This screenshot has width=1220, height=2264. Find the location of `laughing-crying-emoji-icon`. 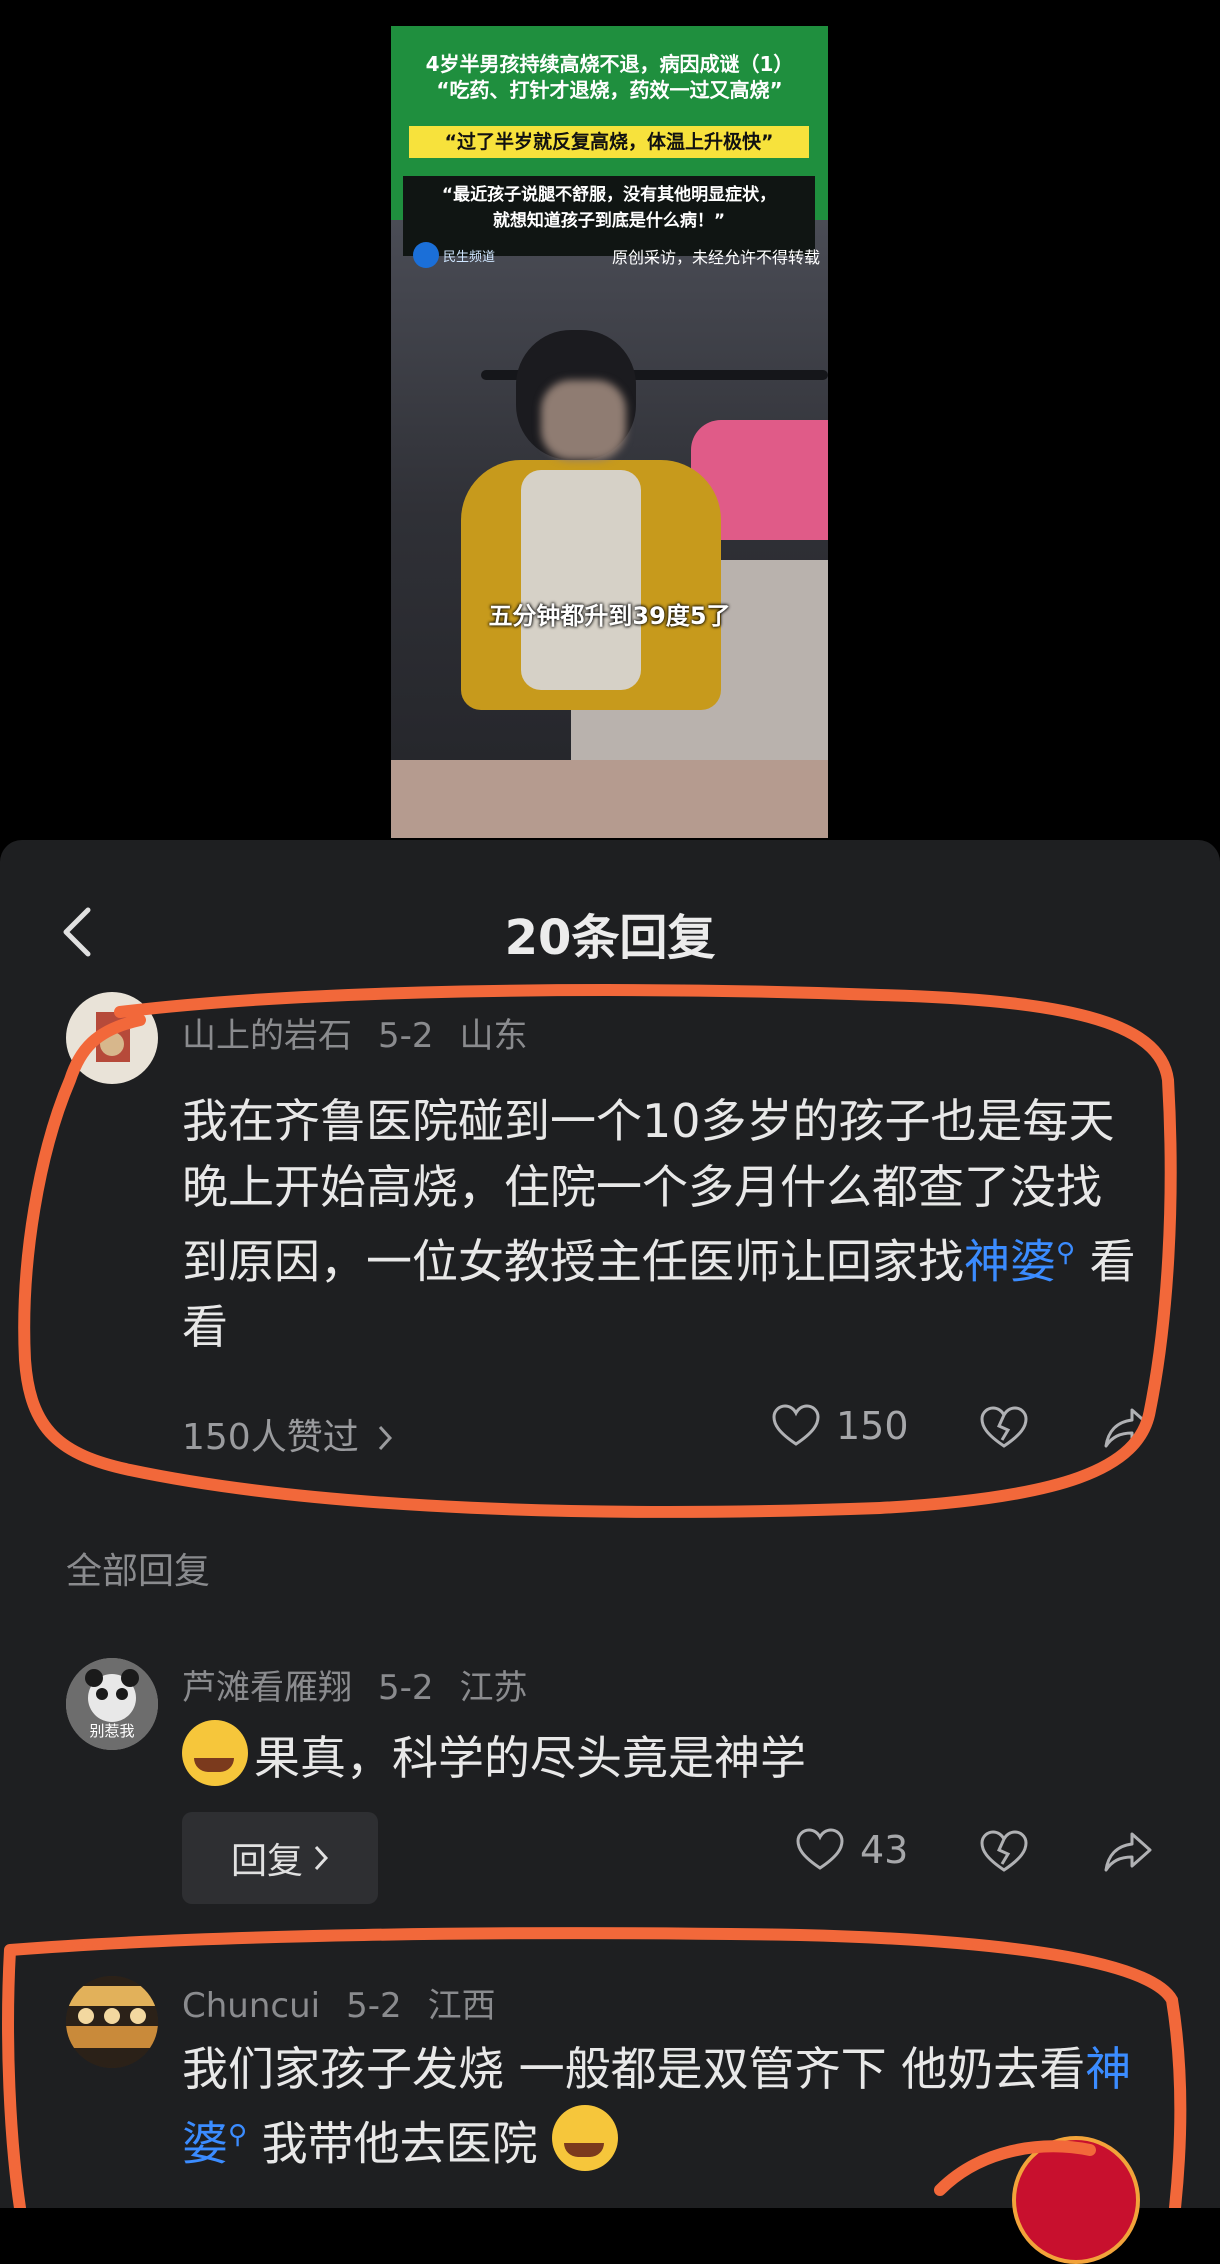

laughing-crying-emoji-icon is located at coordinates (585, 2138).